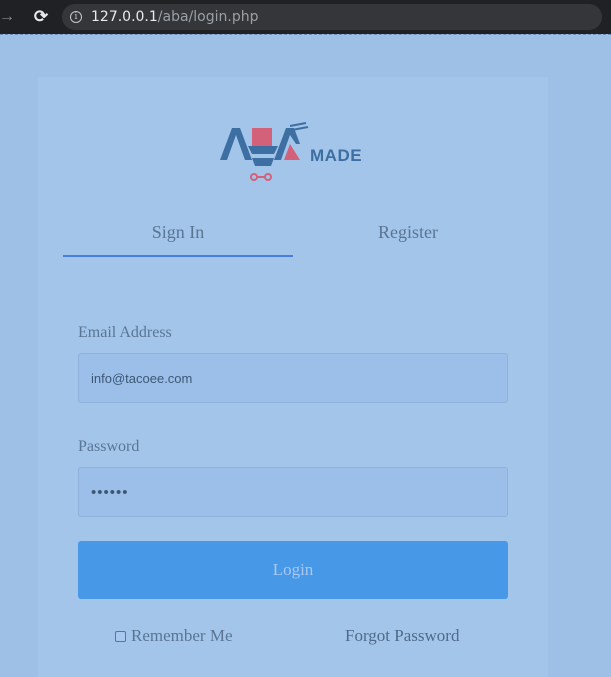  Describe the element at coordinates (332, 17) in the screenshot. I see `address-bar: i 127.0.0.1/aba/login.php` at that location.